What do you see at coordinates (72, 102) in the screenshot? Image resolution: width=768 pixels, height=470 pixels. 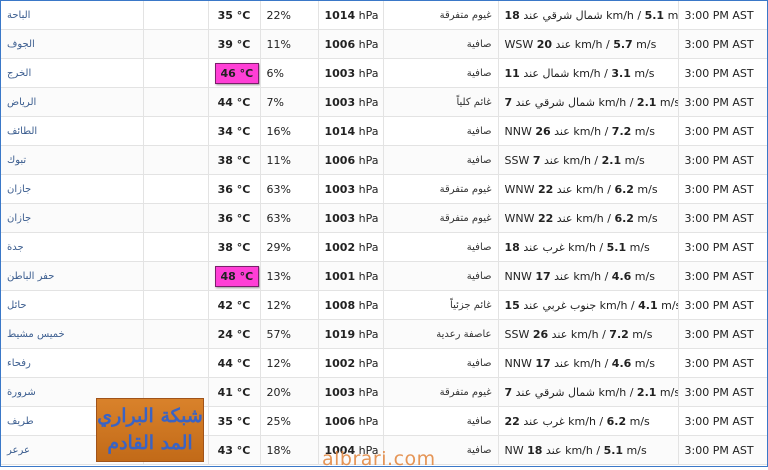 I see `city-name: الرياض` at bounding box center [72, 102].